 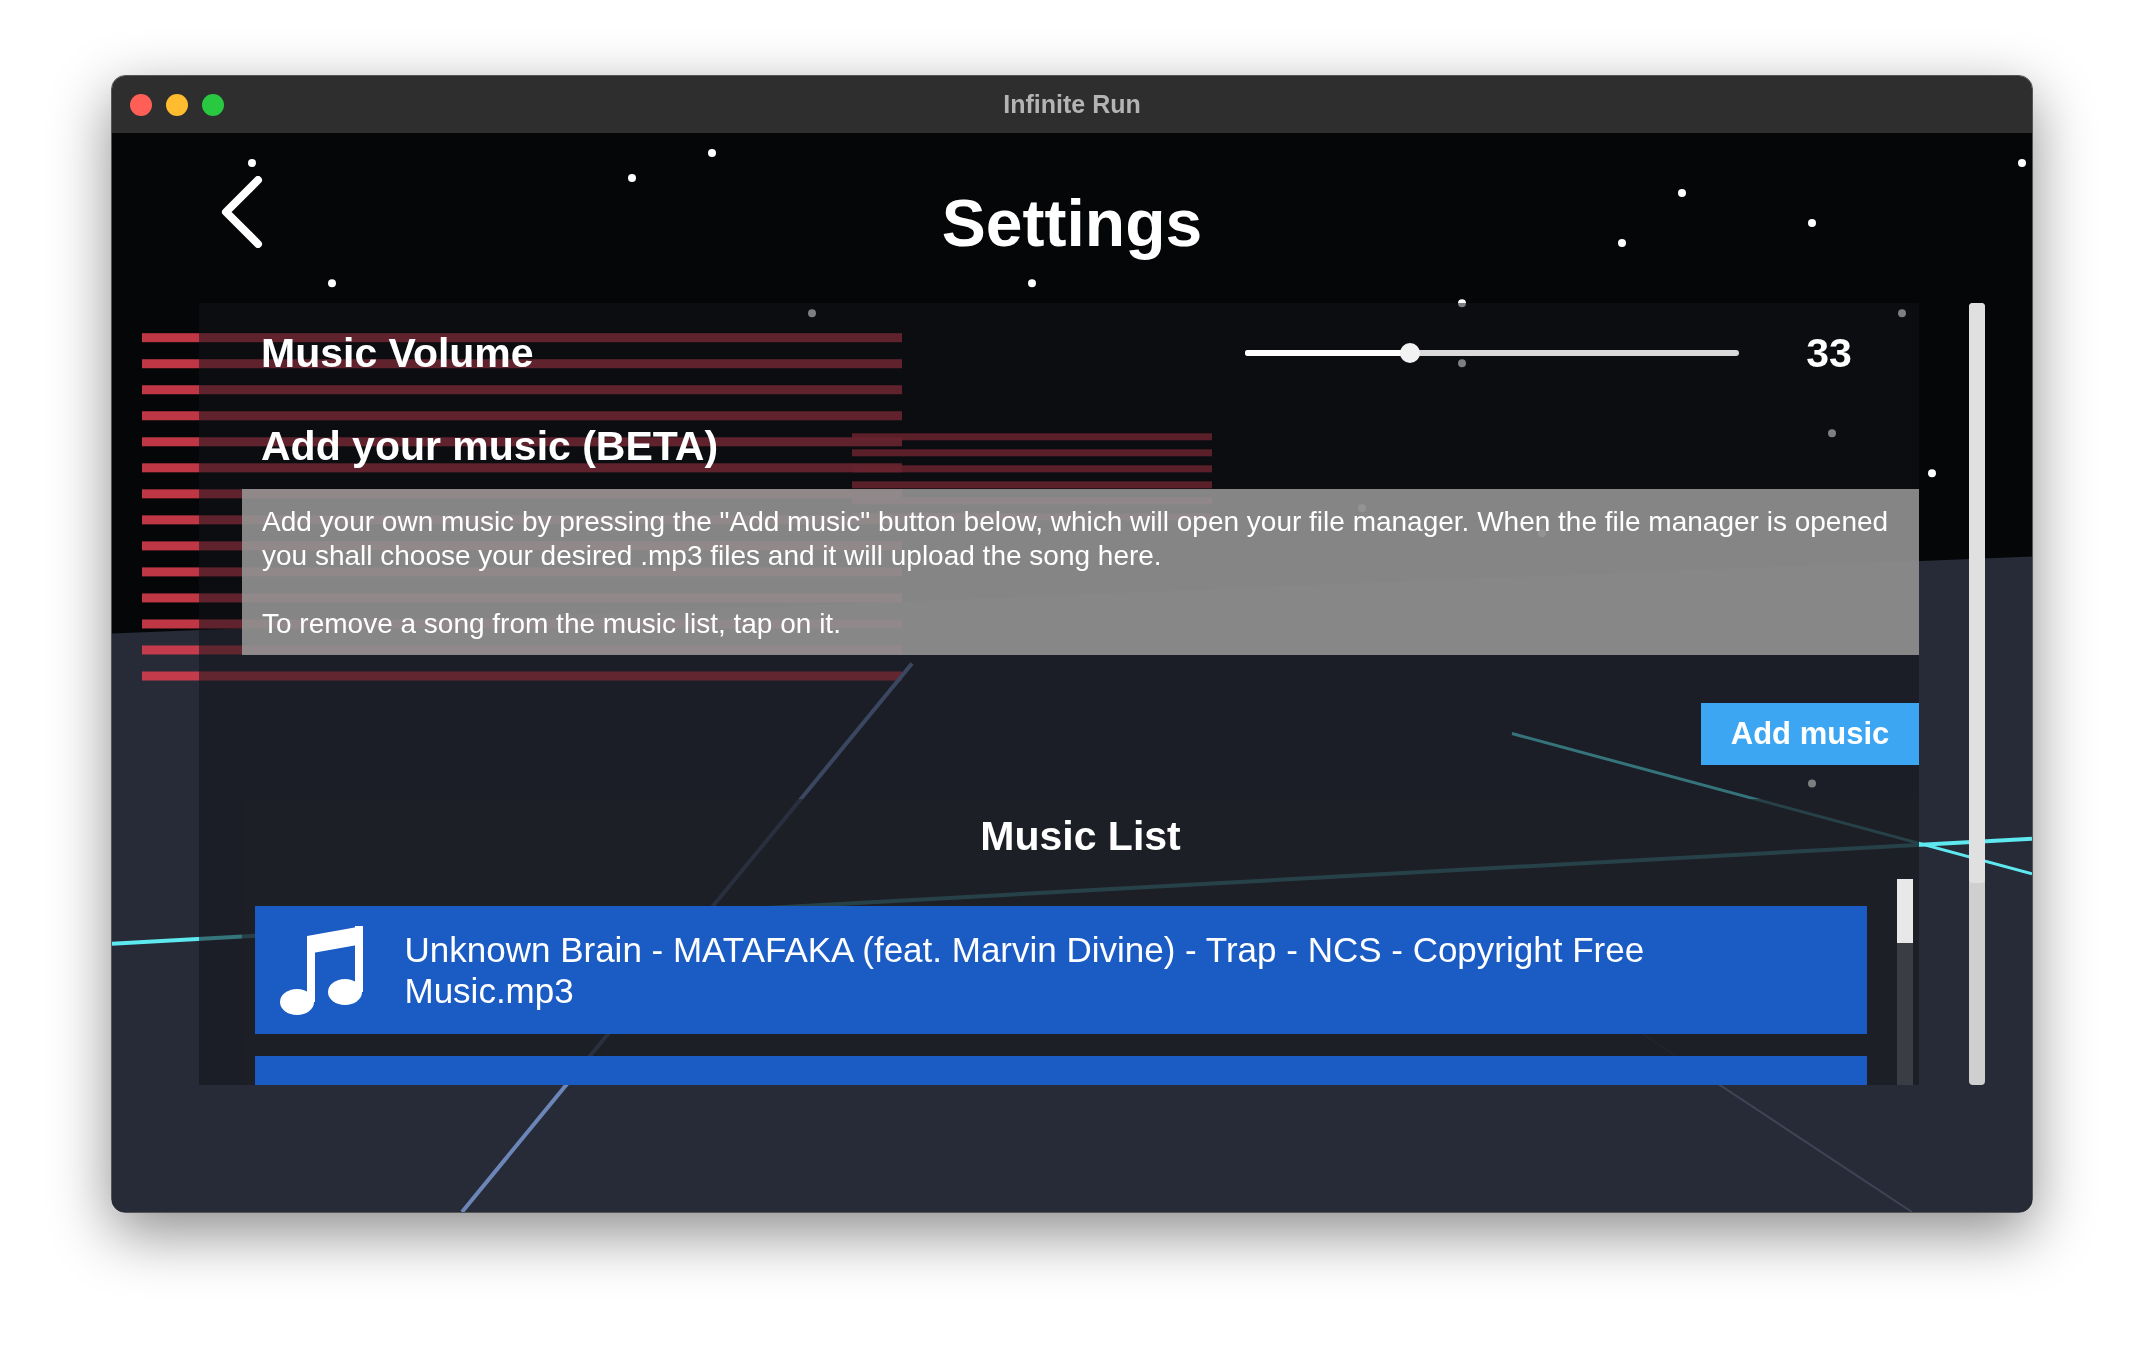 I want to click on section-heading: Add your music (BETA), so click(x=490, y=446).